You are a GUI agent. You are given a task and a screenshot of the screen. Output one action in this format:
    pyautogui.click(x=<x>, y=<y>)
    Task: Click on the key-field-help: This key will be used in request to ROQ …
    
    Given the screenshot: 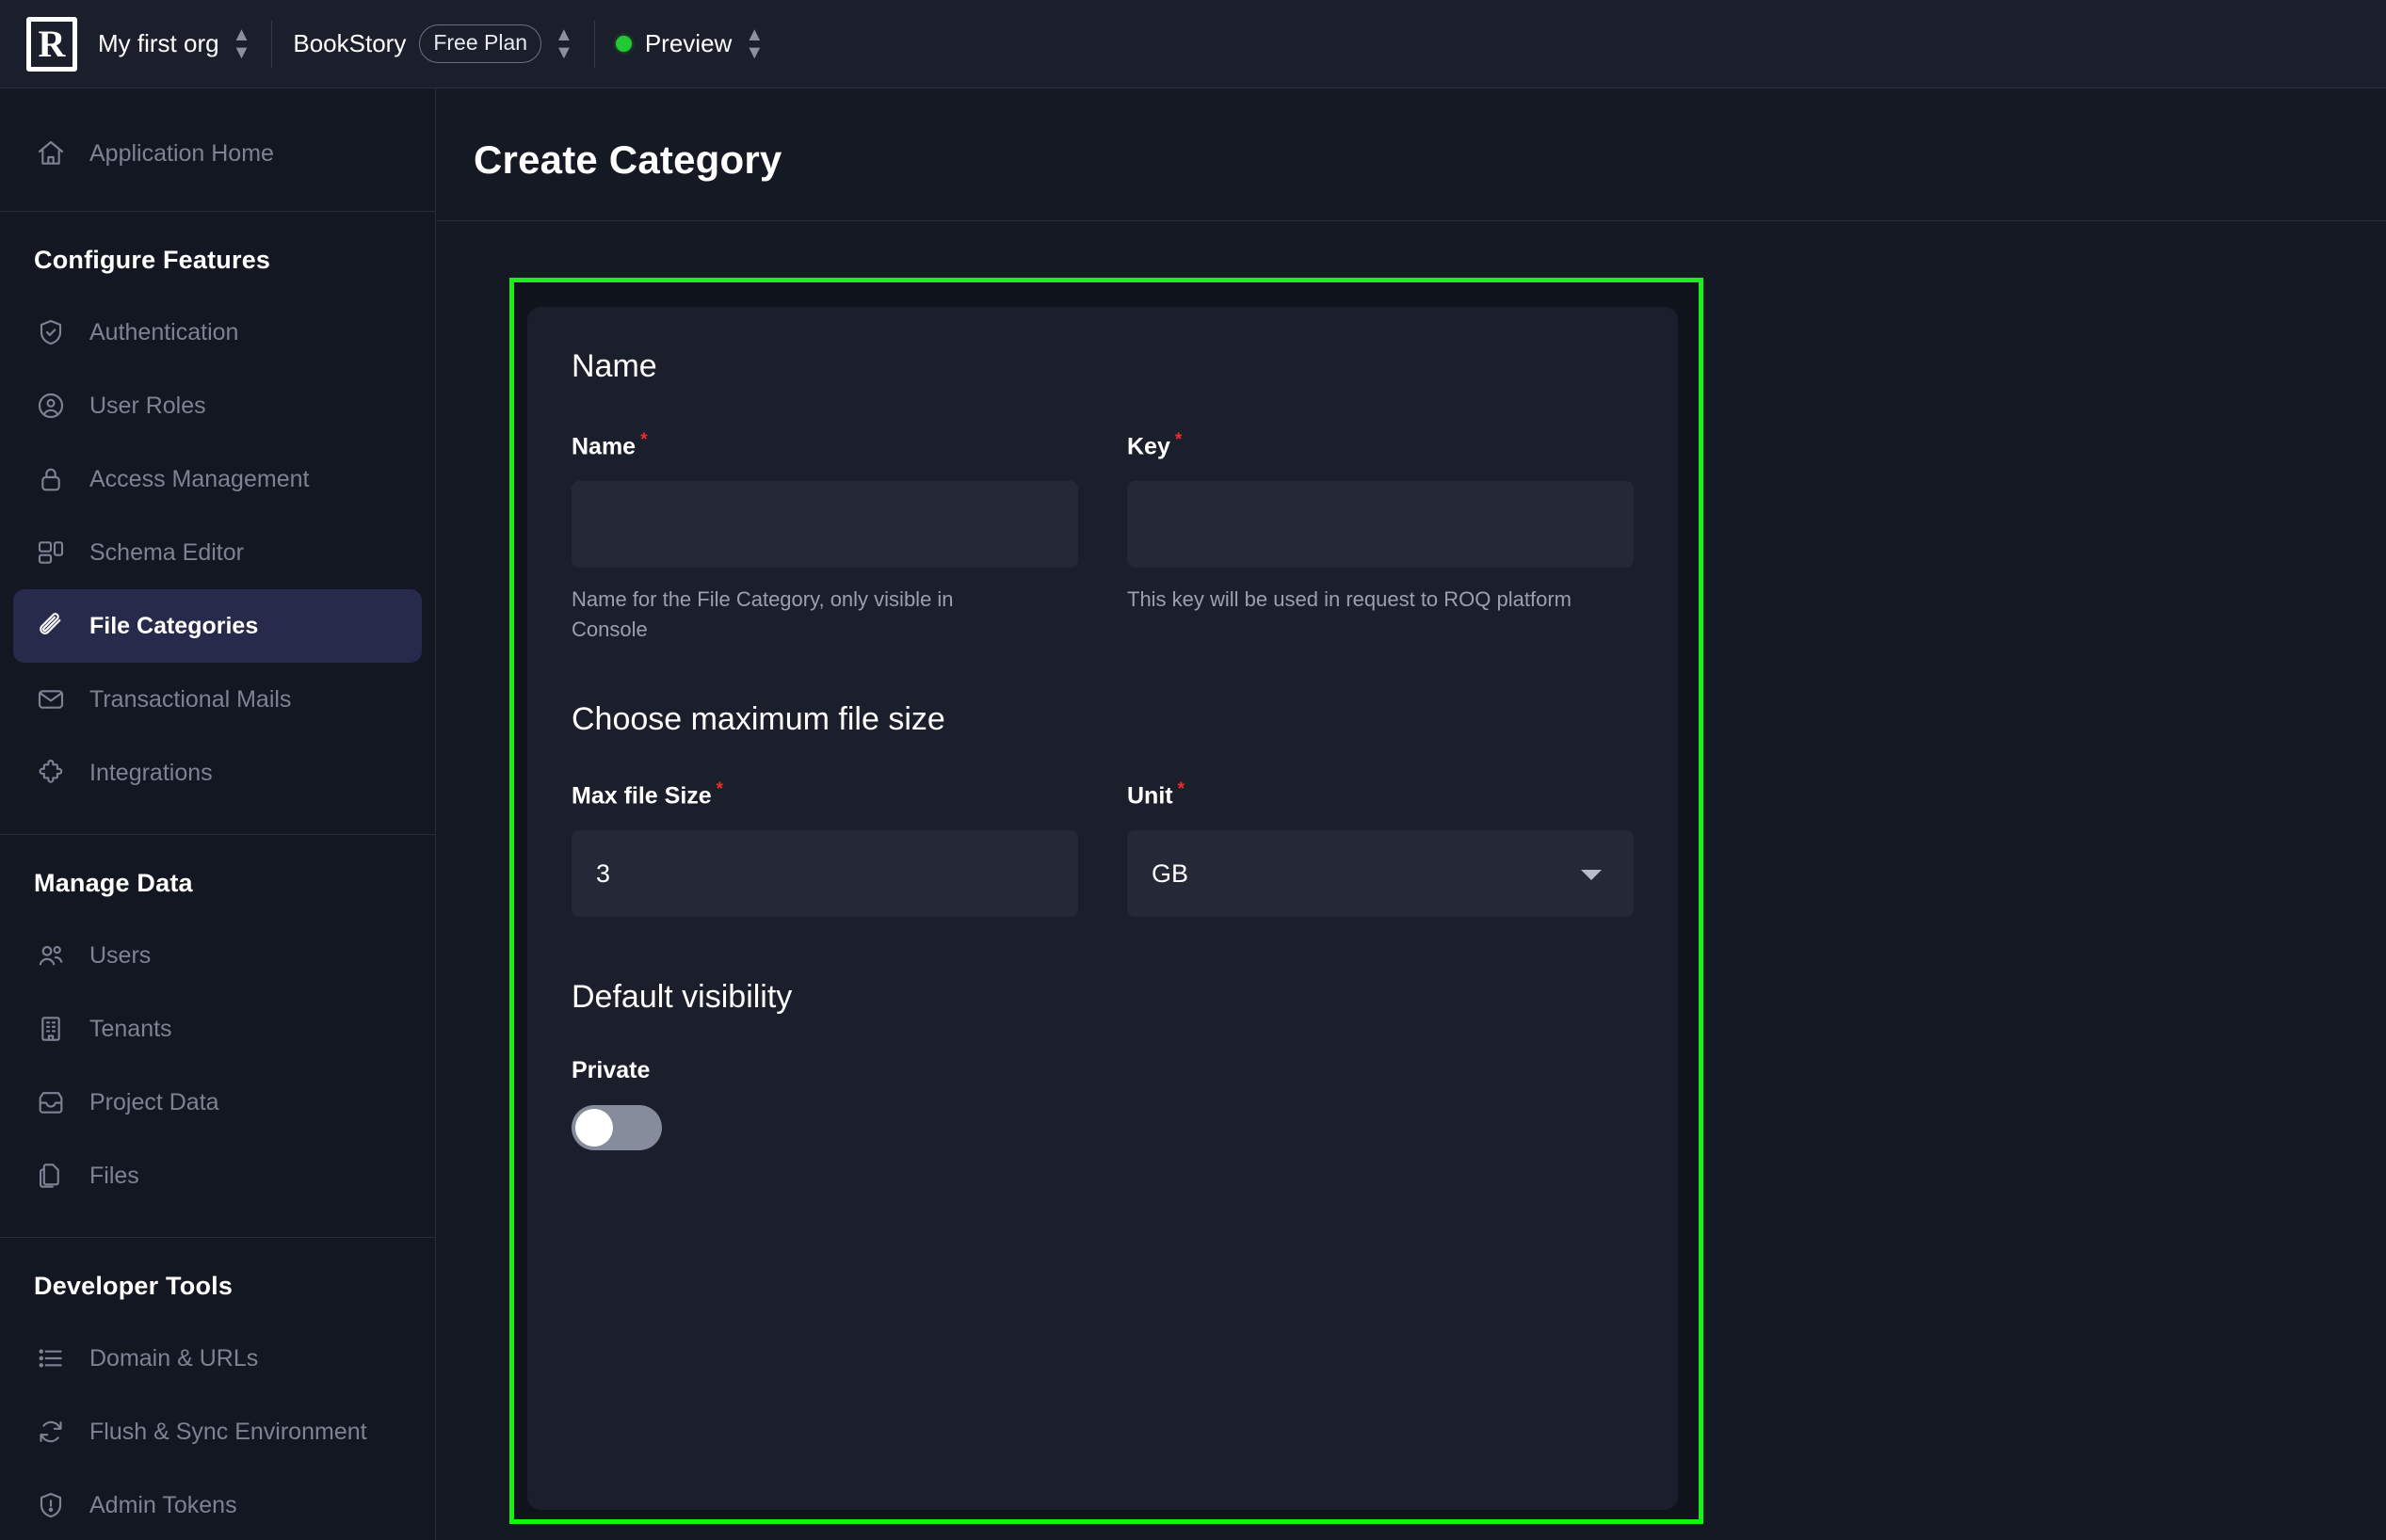 What is the action you would take?
    pyautogui.click(x=1349, y=599)
    